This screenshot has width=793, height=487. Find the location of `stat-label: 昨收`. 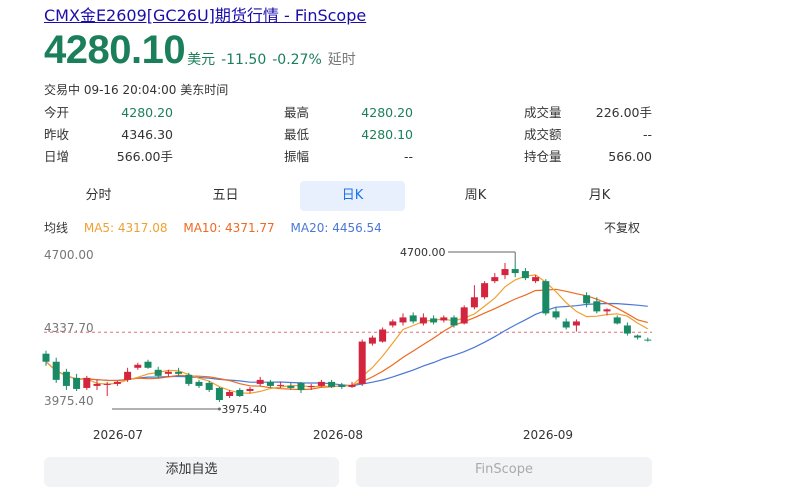

stat-label: 昨收 is located at coordinates (57, 134).